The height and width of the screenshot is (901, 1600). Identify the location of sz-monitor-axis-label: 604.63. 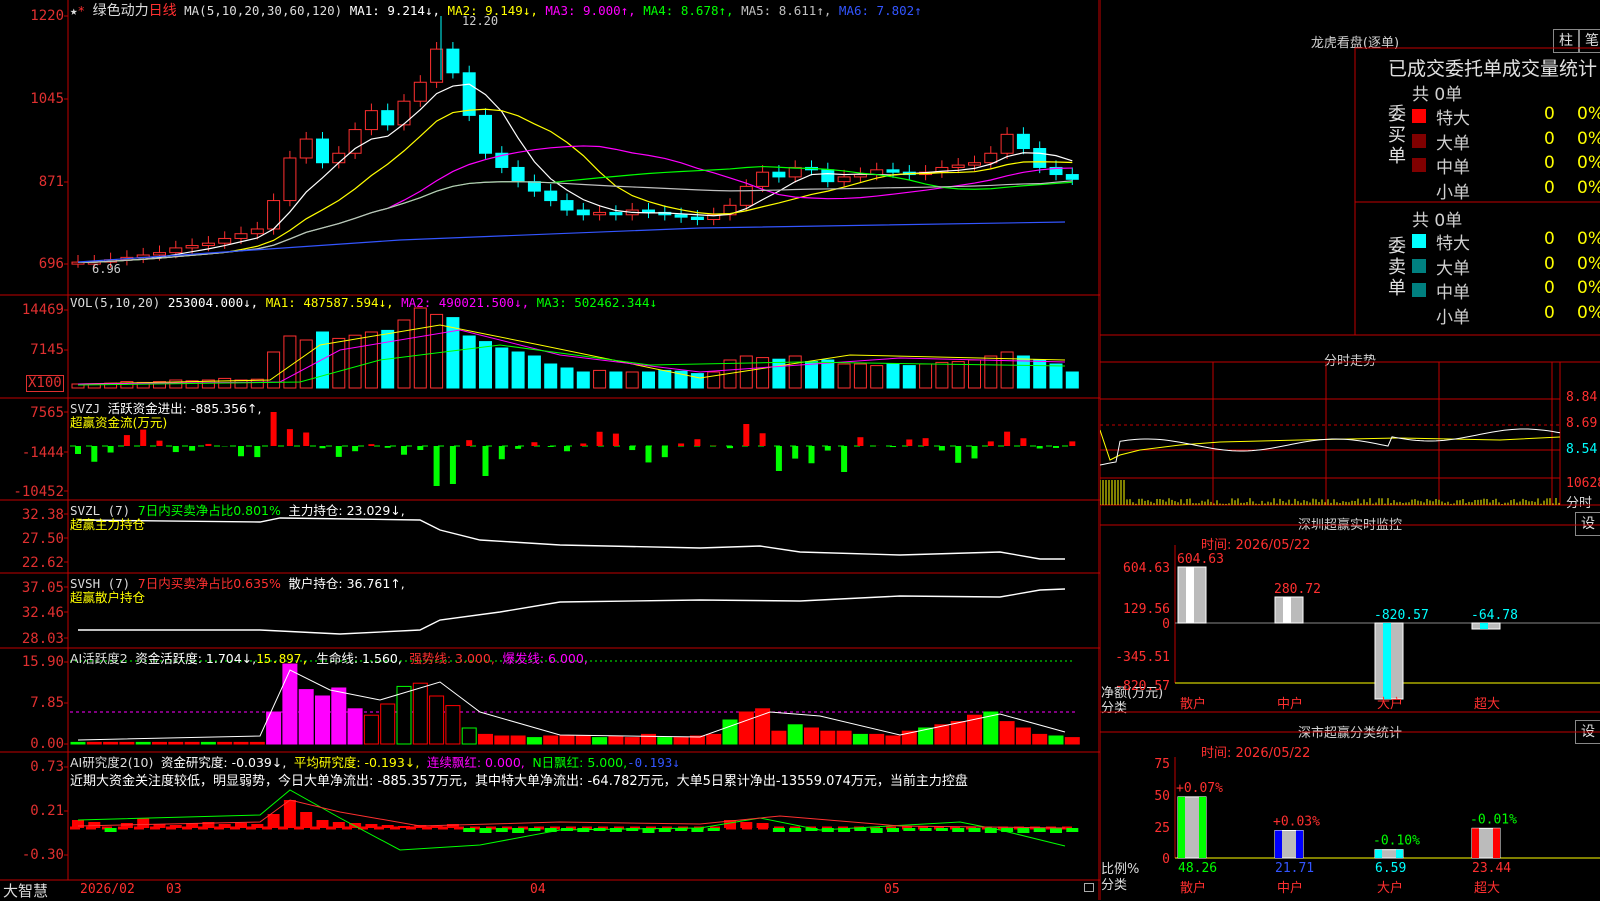
(1146, 568).